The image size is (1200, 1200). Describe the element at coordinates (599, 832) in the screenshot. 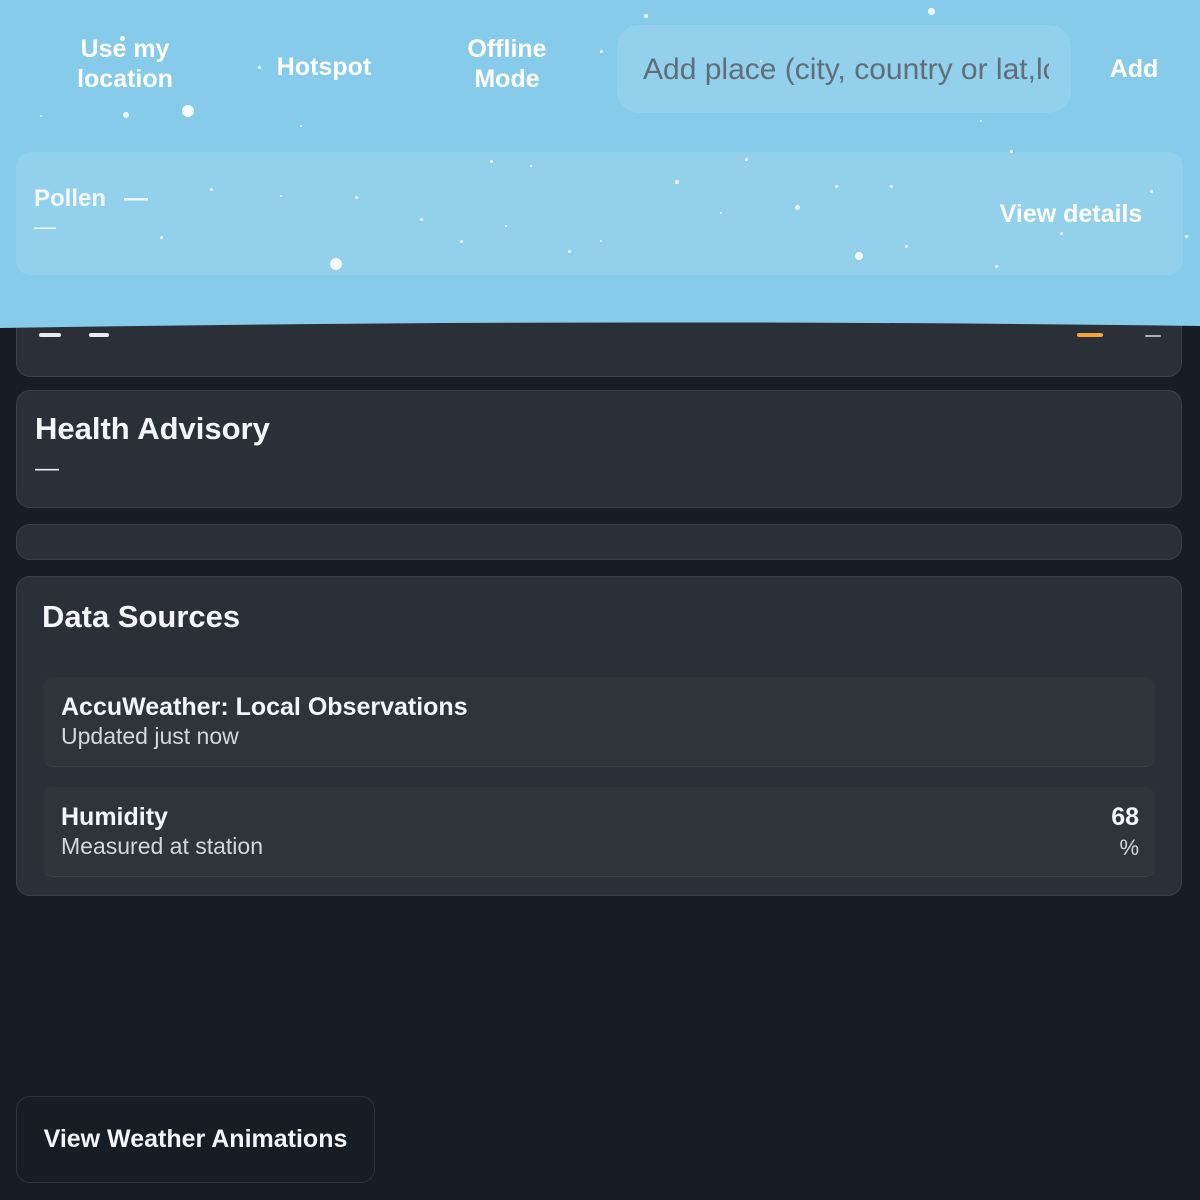

I see `data-source-item: Humidity Measured at station 68 %` at that location.